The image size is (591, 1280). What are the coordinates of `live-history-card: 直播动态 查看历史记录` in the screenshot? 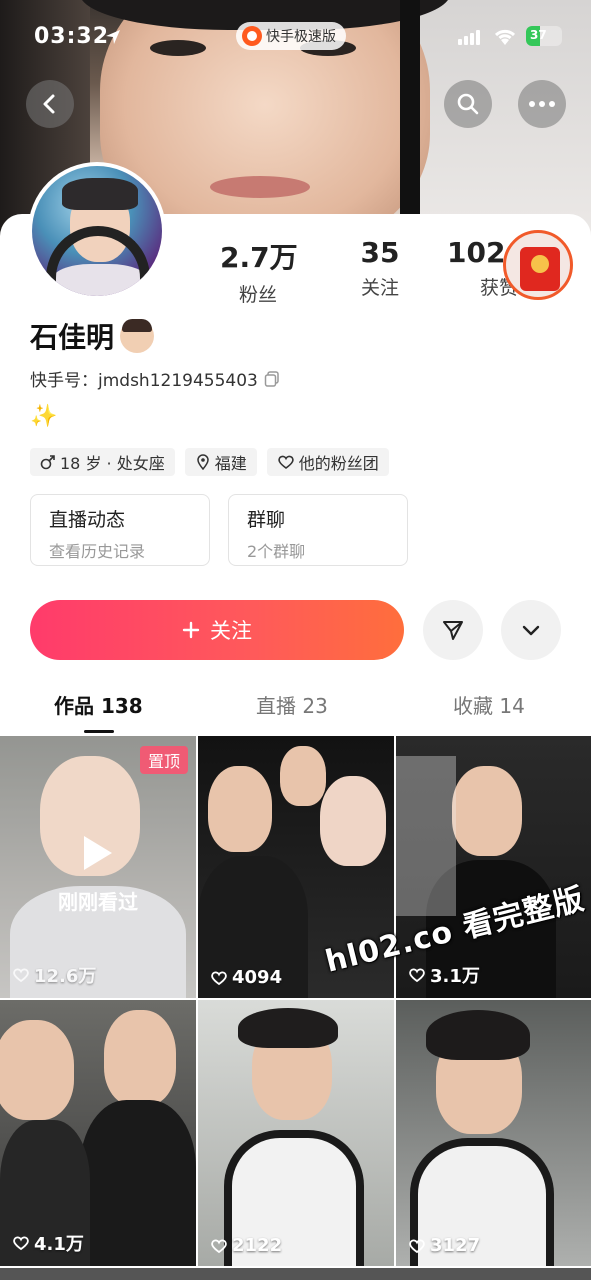 It's located at (120, 530).